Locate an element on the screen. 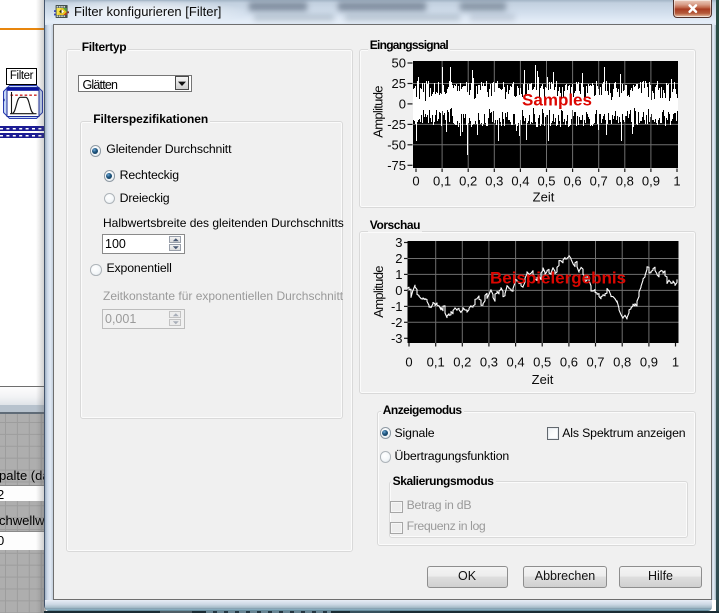 Image resolution: width=719 pixels, height=613 pixels. svg-text: -1 is located at coordinates (397, 306).